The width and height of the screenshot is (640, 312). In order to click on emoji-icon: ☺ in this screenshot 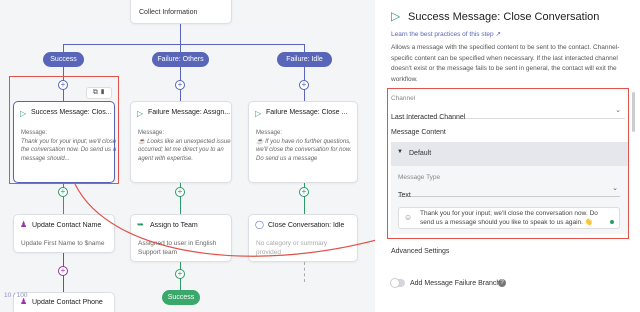, I will do `click(408, 217)`.